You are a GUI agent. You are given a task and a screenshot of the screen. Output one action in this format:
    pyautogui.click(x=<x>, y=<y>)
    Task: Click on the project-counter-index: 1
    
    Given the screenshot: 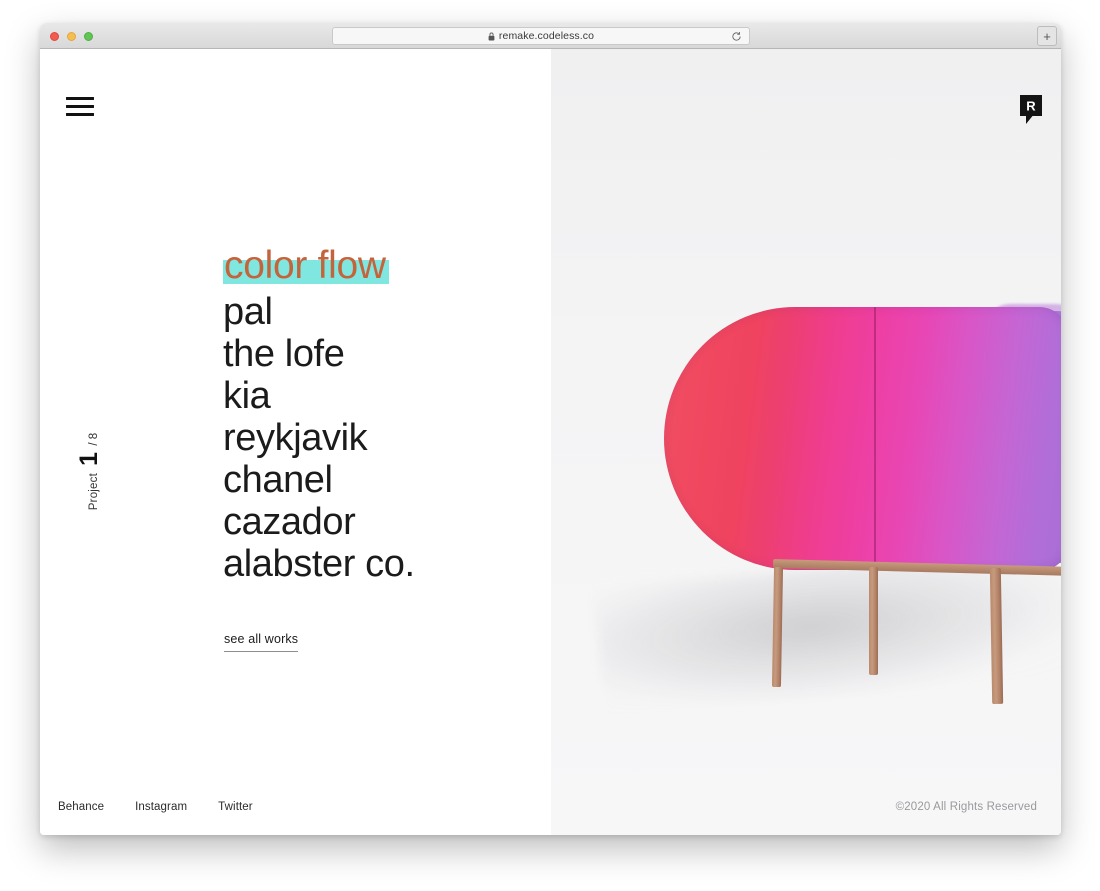 What is the action you would take?
    pyautogui.click(x=89, y=459)
    